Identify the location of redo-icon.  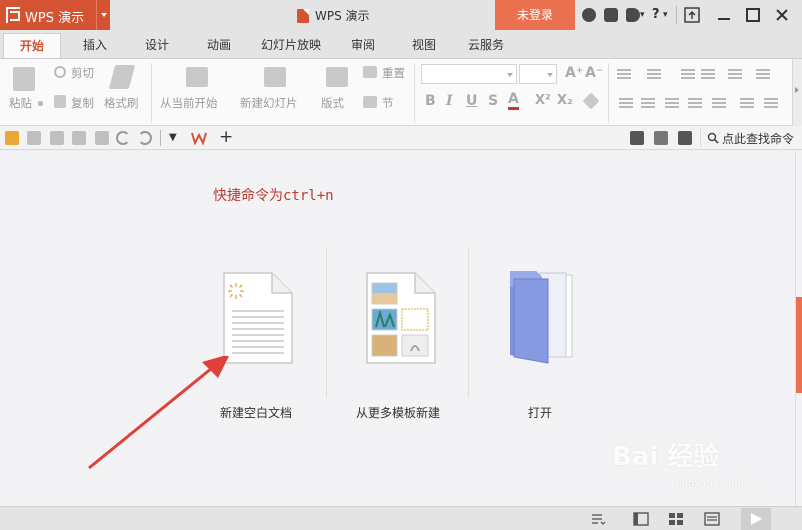
(145, 138).